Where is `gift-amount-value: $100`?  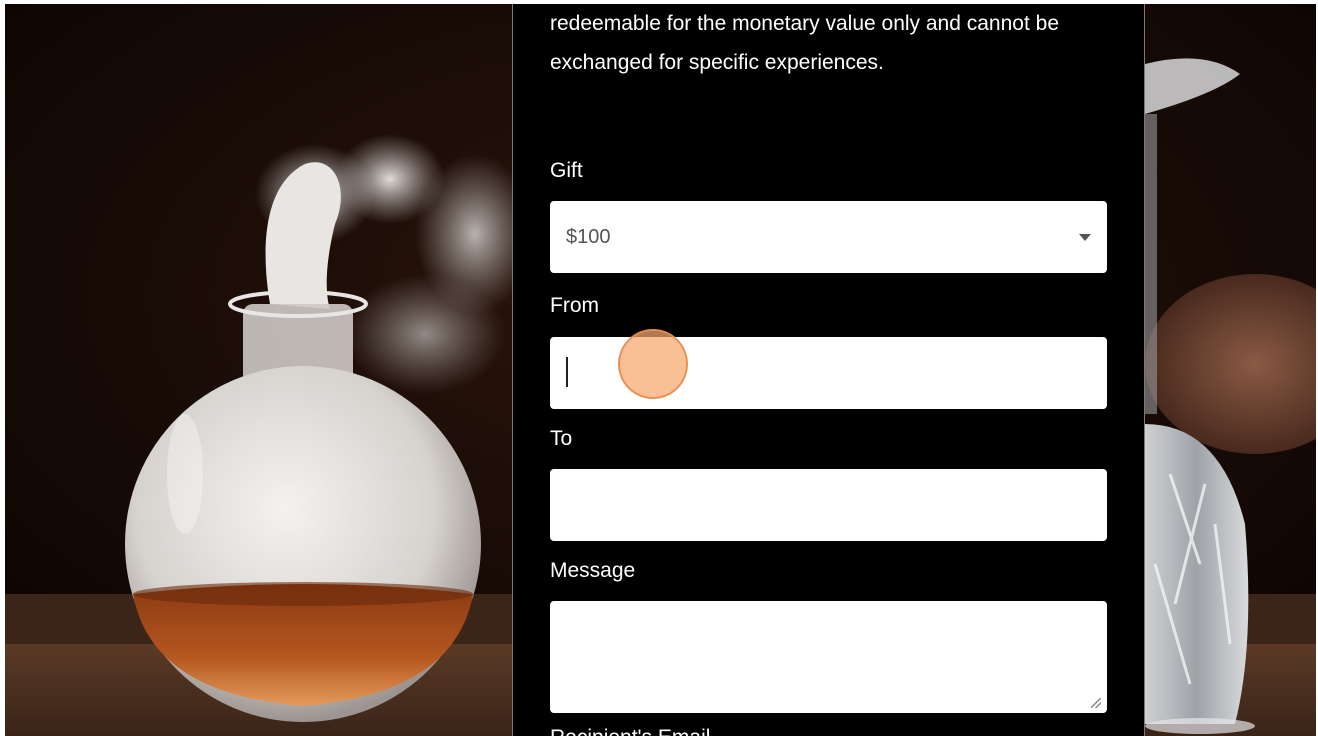 gift-amount-value: $100 is located at coordinates (588, 236).